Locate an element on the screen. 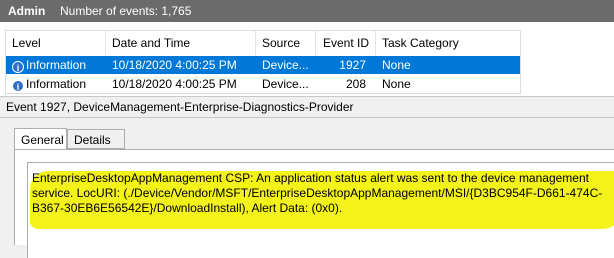 The height and width of the screenshot is (258, 614). log-title: Admin is located at coordinates (27, 11).